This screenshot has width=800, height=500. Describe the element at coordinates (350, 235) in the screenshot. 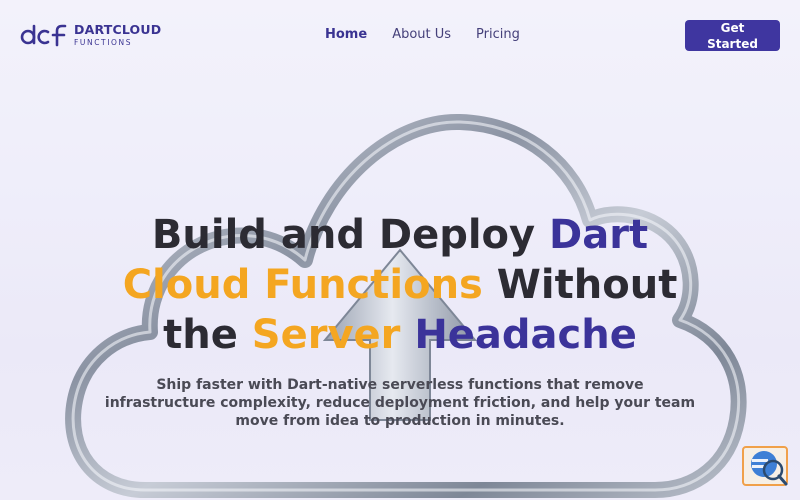

I see `title-part: Build and Deploy` at that location.